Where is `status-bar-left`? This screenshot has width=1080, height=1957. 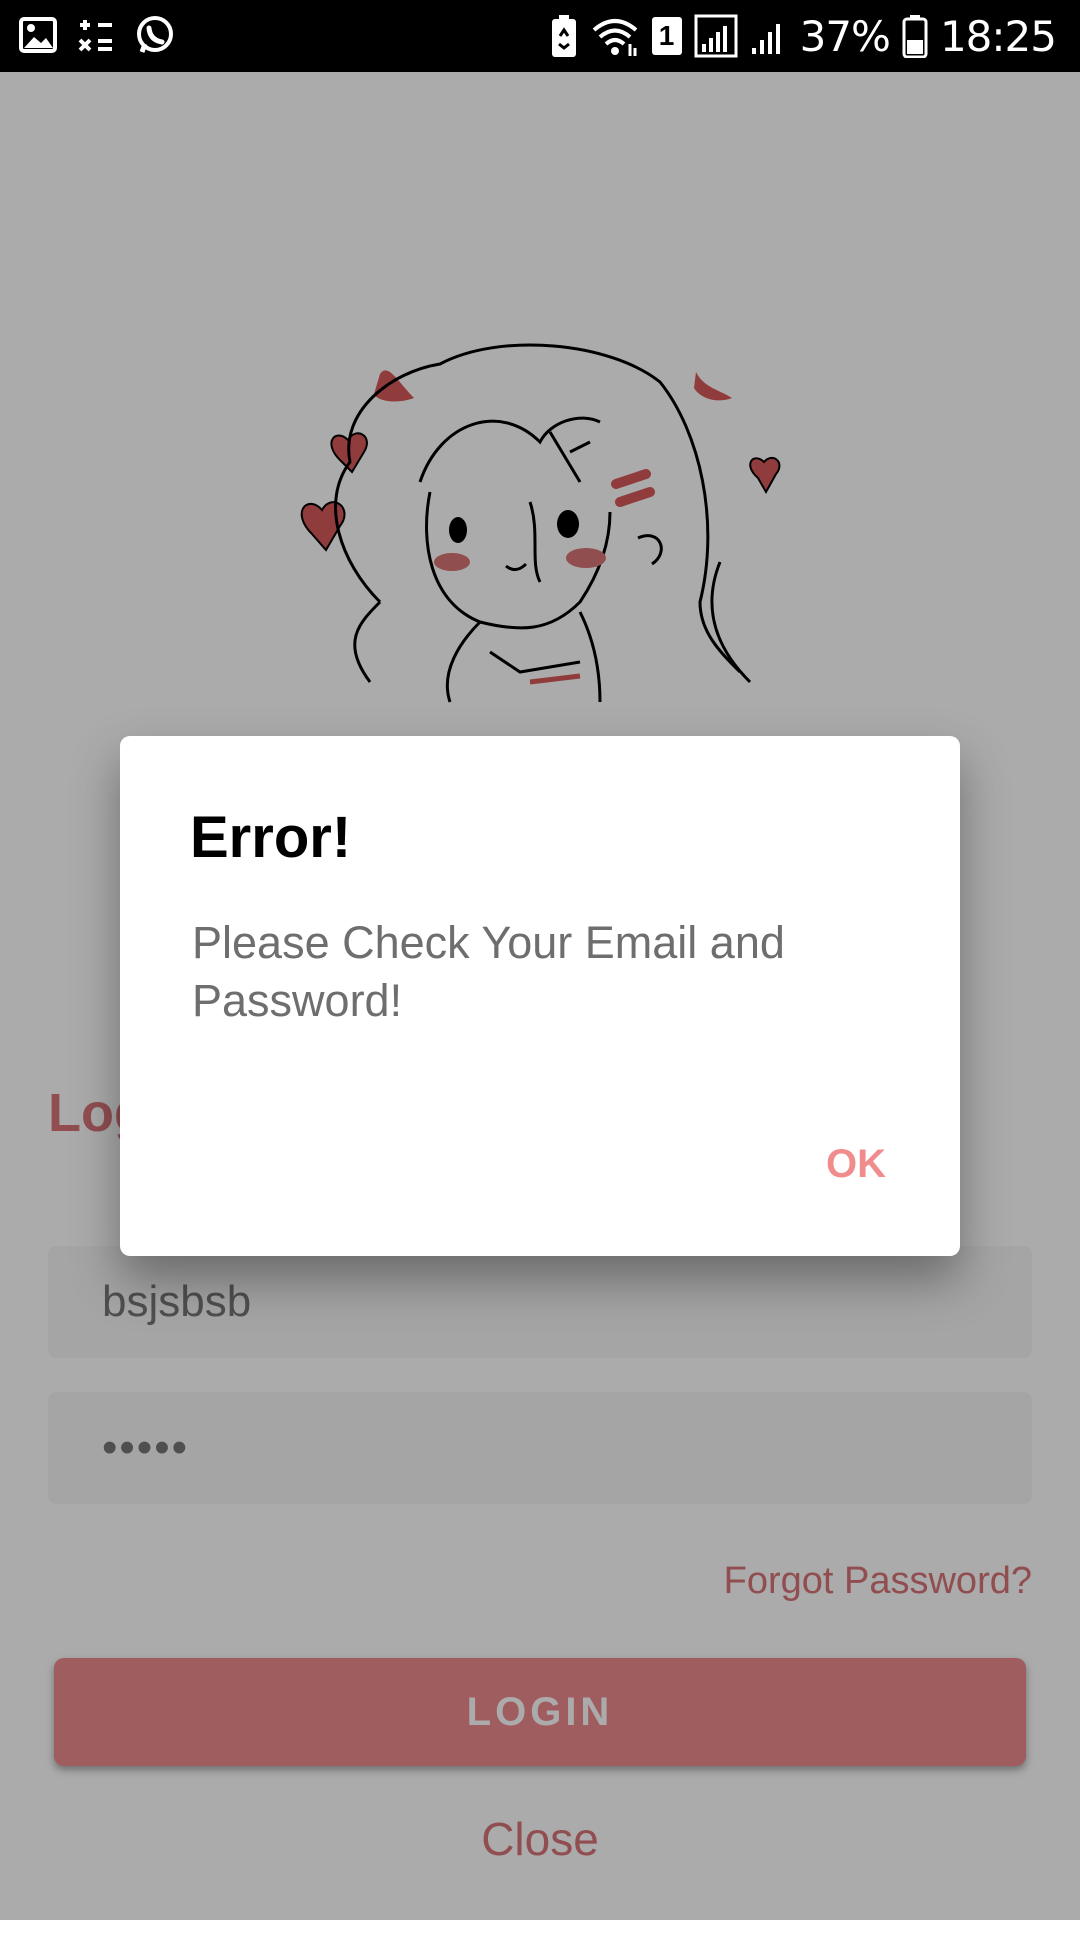
status-bar-left is located at coordinates (97, 35).